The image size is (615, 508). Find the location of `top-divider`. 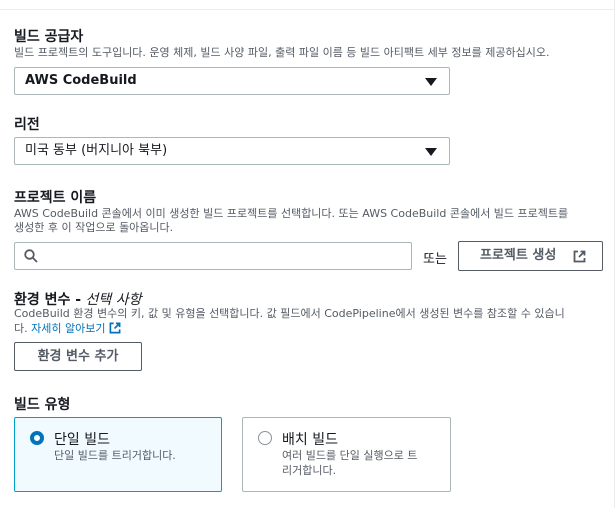

top-divider is located at coordinates (307, 5).